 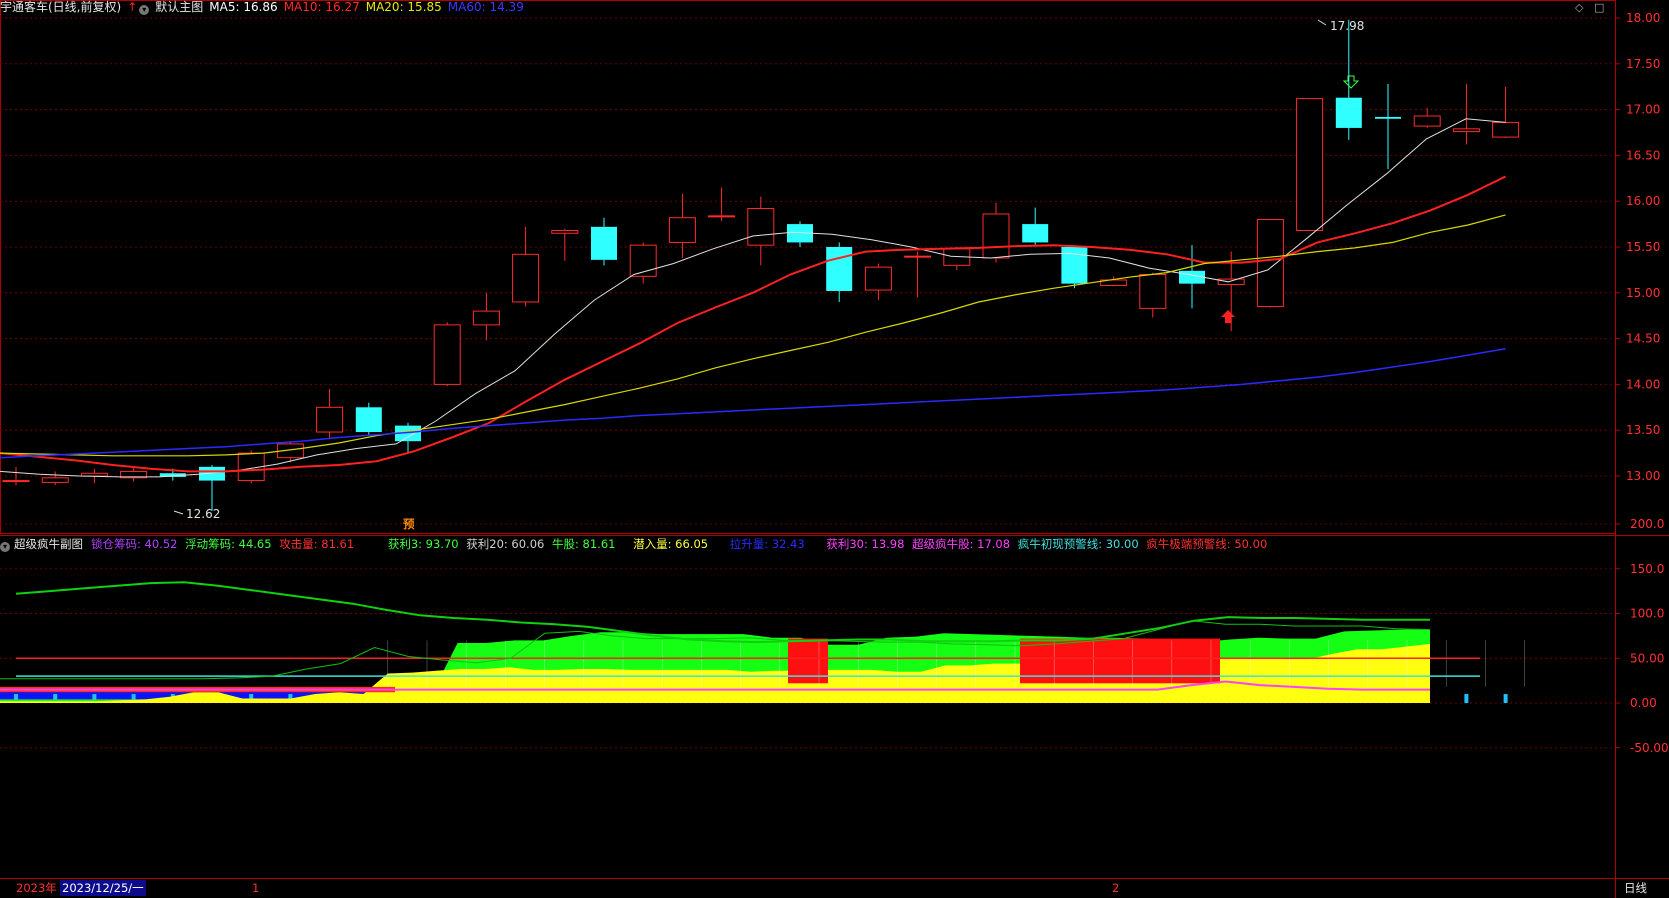 I want to click on yu-badge-label: 预, so click(x=409, y=524).